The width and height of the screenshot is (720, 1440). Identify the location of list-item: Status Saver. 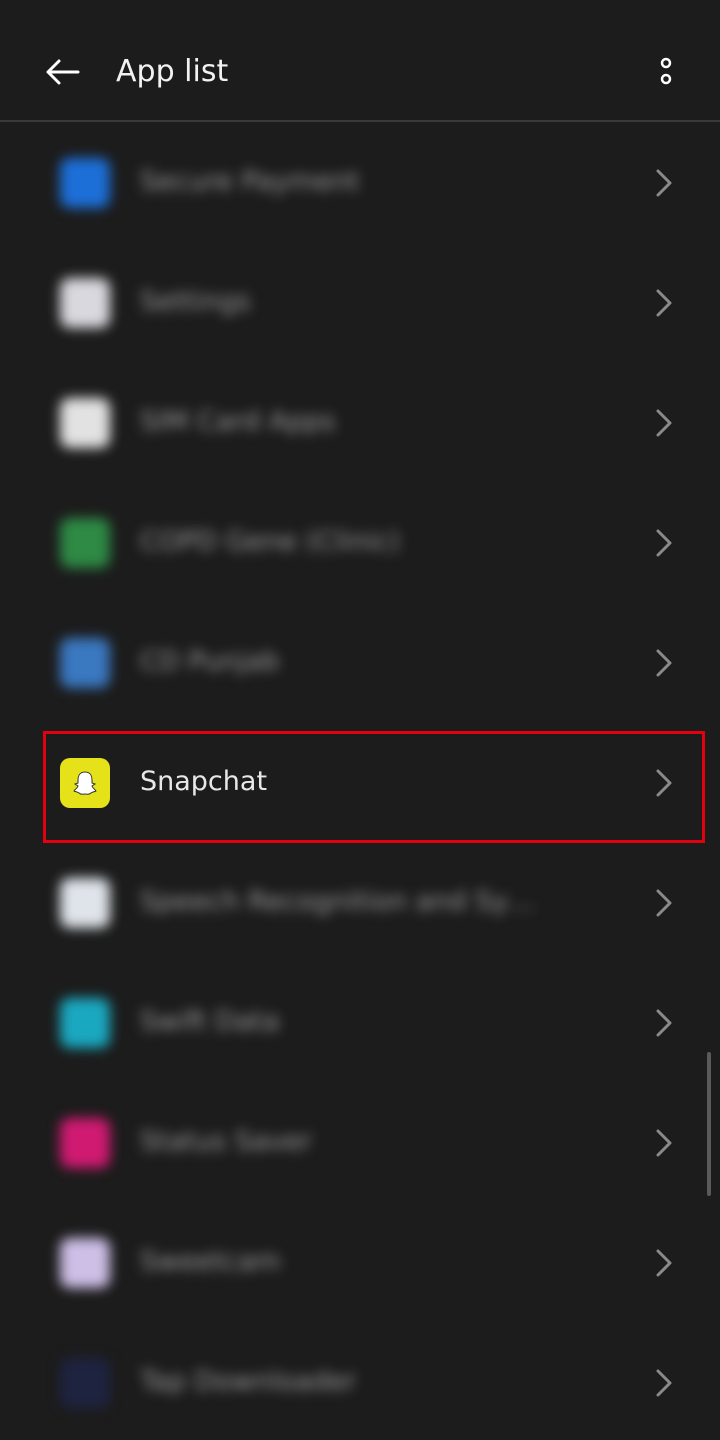
(360, 1144).